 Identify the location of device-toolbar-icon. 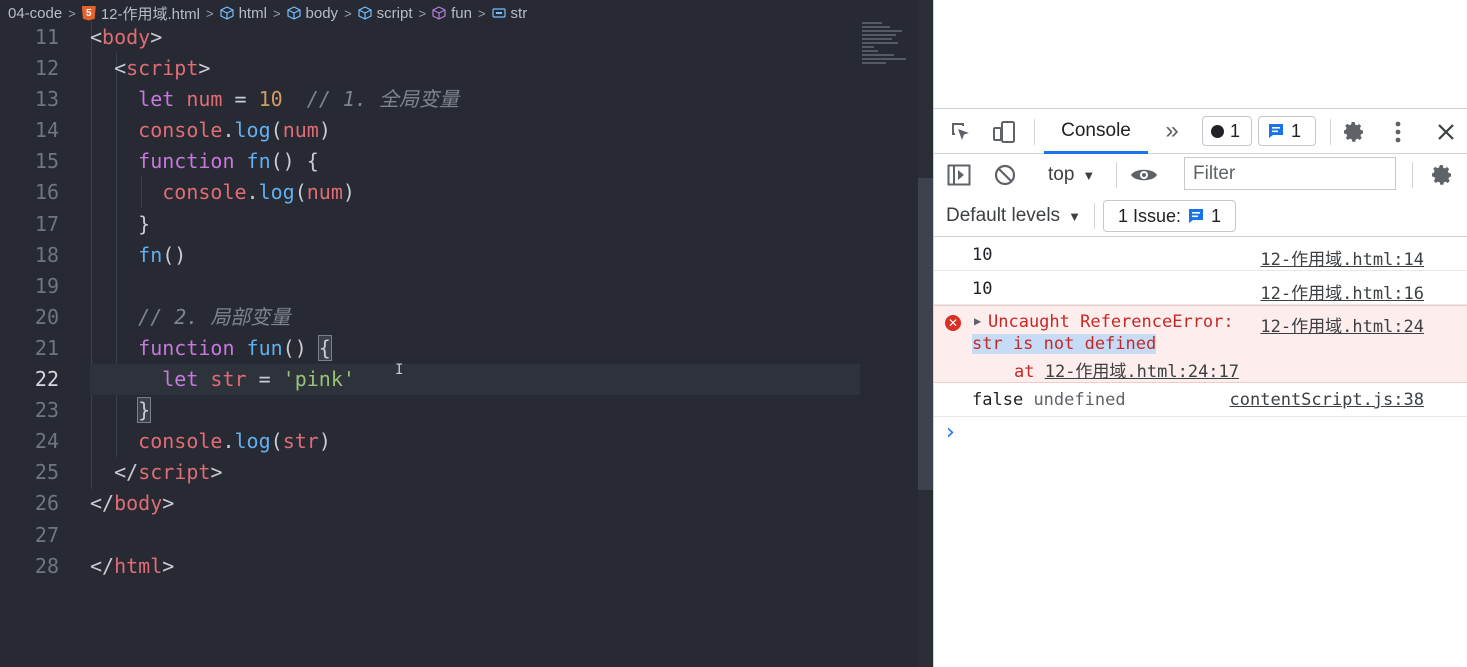
(1004, 132).